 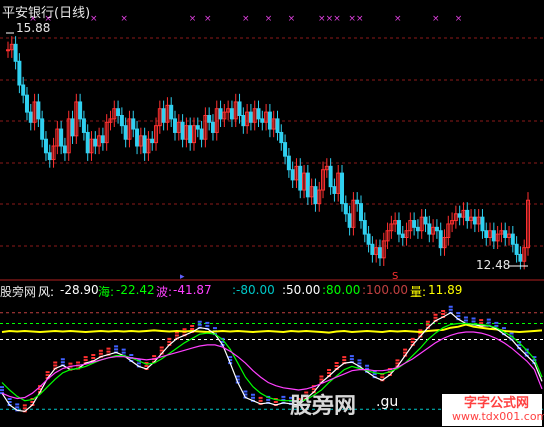 I want to click on cross-marker-3: ×, so click(x=124, y=19).